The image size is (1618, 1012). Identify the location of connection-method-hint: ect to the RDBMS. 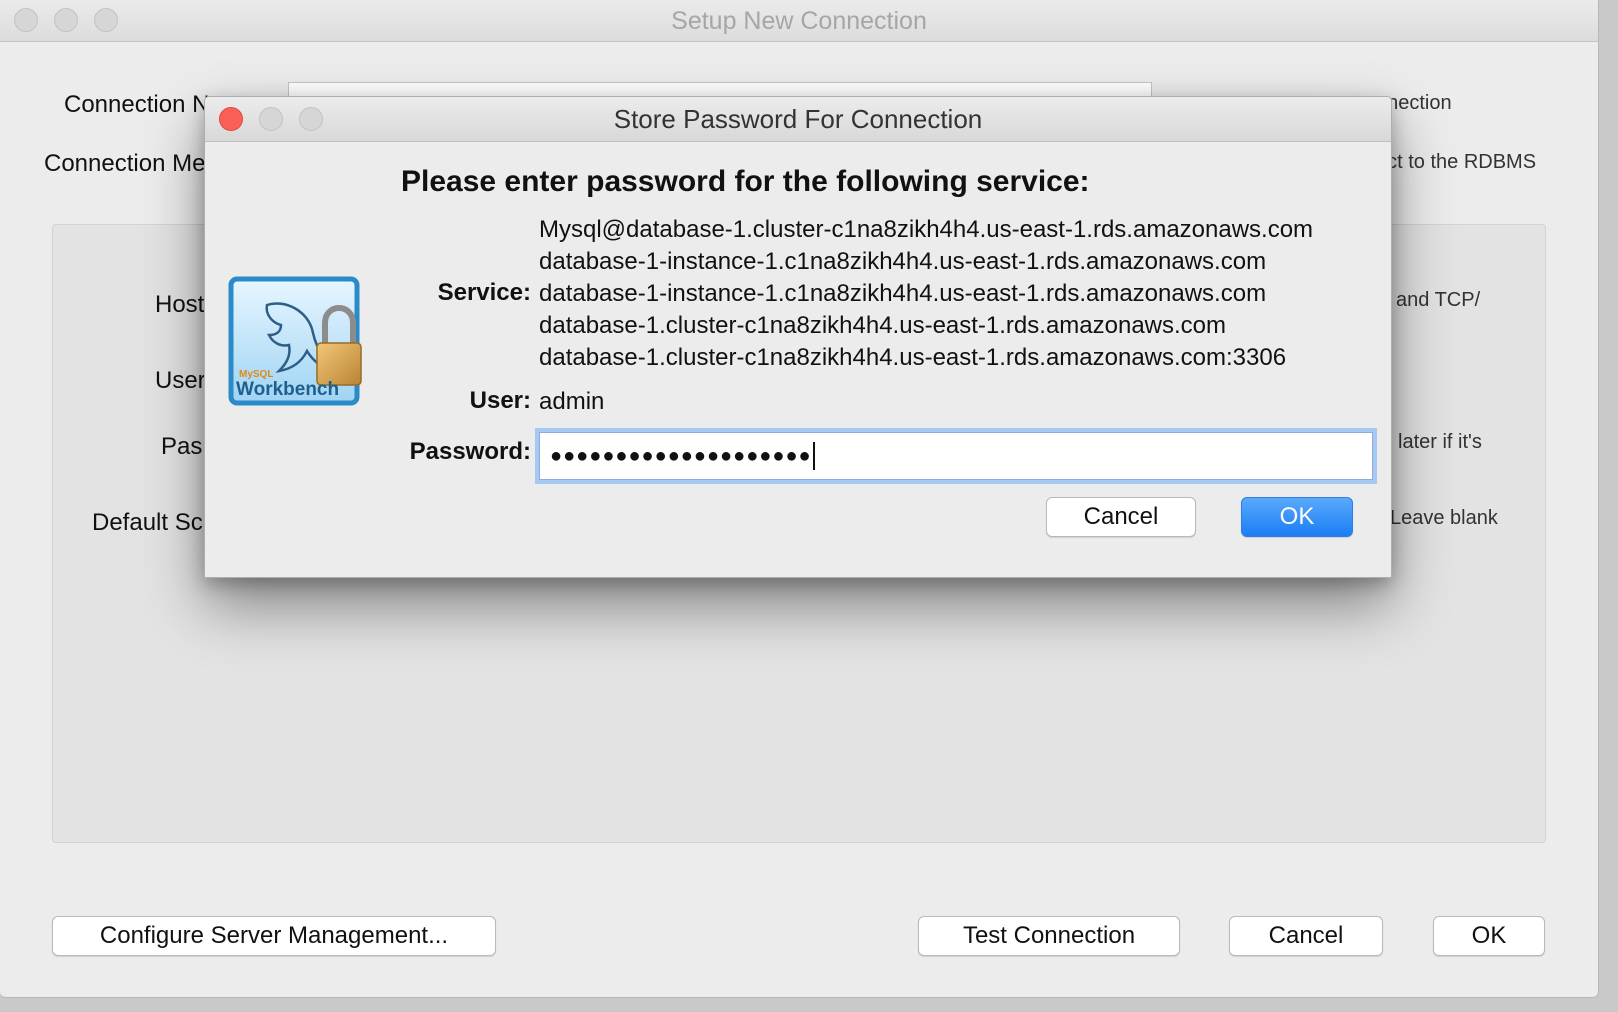
(1456, 162).